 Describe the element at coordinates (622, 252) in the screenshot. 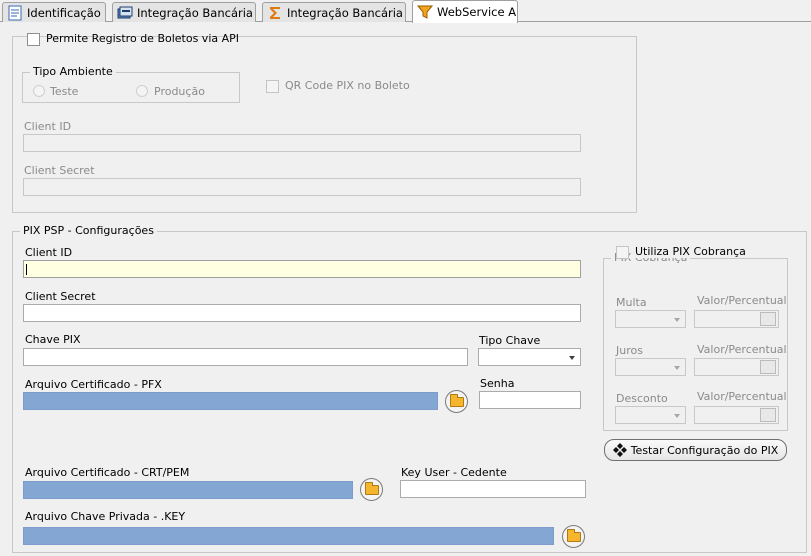

I see `utiliza-pix-cobranca-checkbox` at that location.